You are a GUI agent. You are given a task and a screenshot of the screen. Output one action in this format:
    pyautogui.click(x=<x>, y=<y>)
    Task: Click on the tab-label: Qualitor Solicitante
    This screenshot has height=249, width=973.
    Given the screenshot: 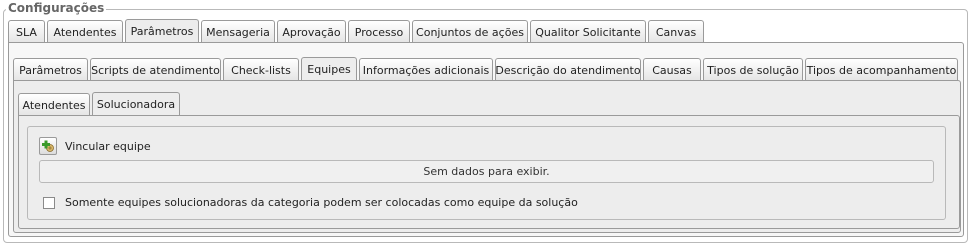 What is the action you would take?
    pyautogui.click(x=588, y=32)
    